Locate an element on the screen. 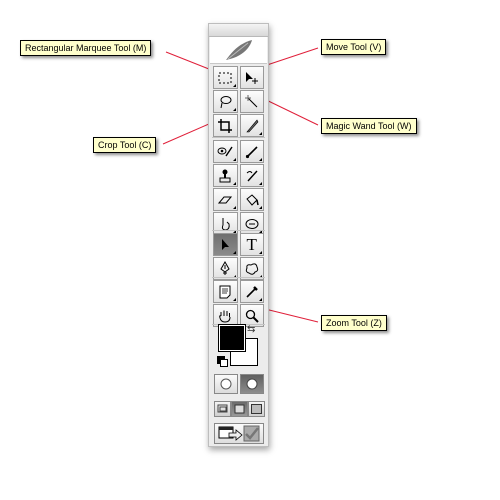  magic-wand-tool-button is located at coordinates (251, 101).